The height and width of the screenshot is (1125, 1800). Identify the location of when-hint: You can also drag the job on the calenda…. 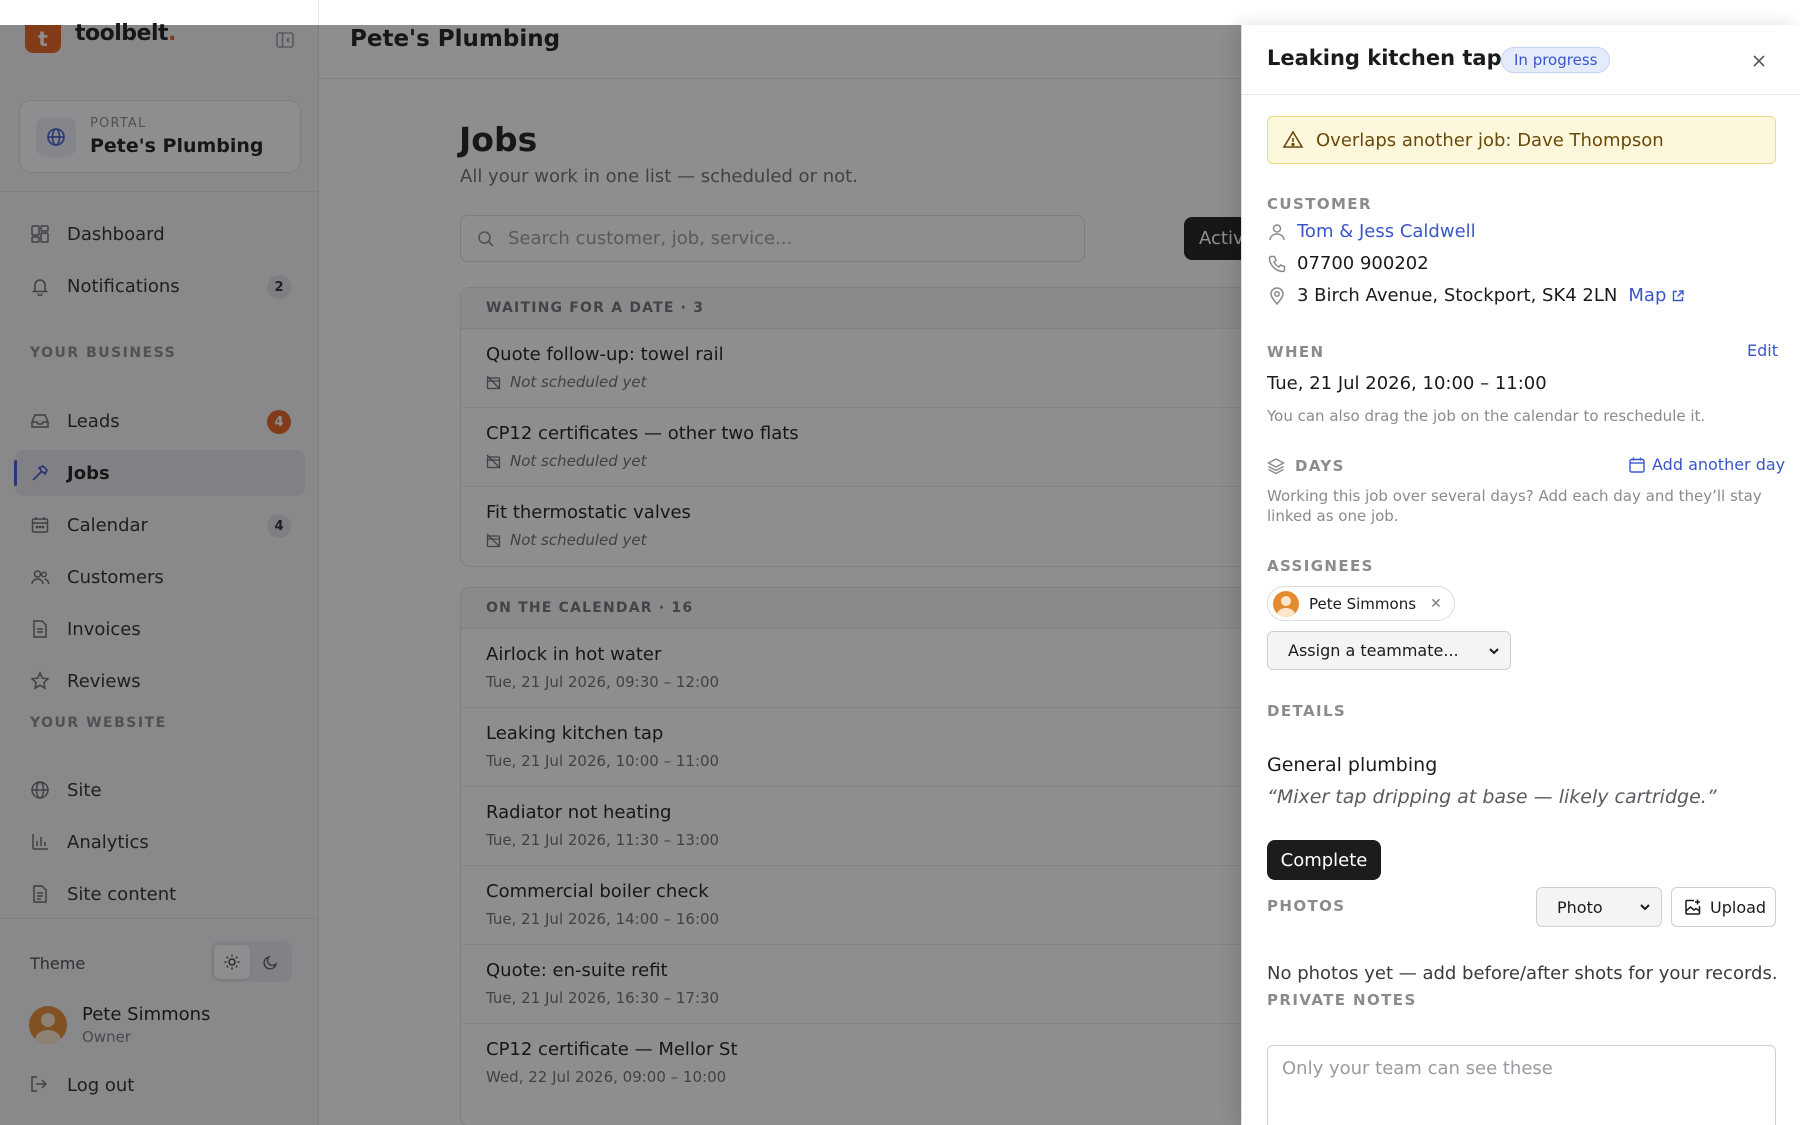
(1486, 416).